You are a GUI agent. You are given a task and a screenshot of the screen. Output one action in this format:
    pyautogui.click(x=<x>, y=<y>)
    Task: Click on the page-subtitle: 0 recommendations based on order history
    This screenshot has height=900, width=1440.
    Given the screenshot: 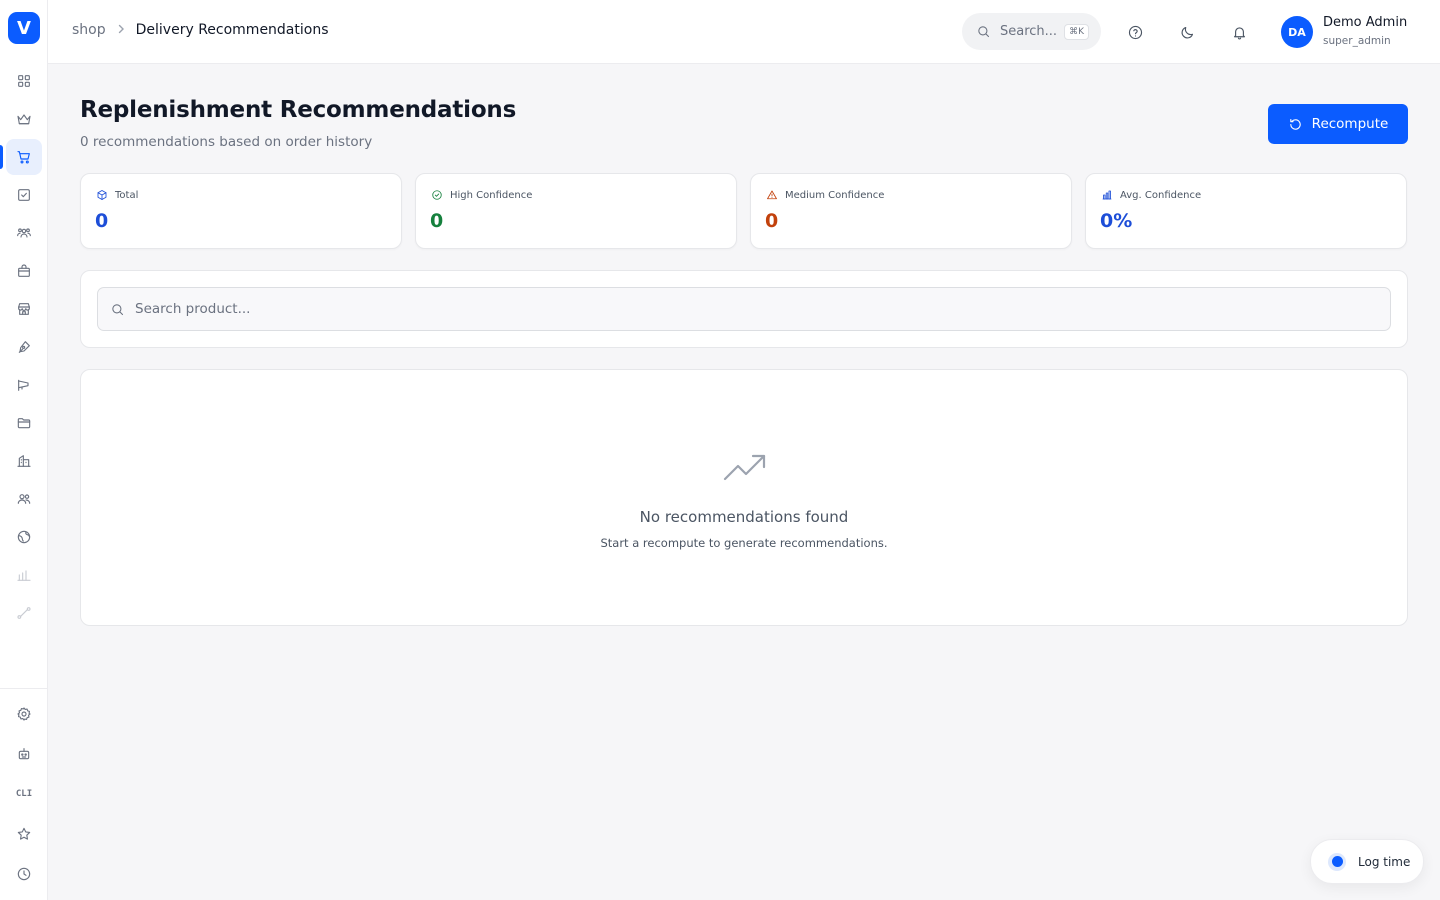 What is the action you would take?
    pyautogui.click(x=226, y=142)
    